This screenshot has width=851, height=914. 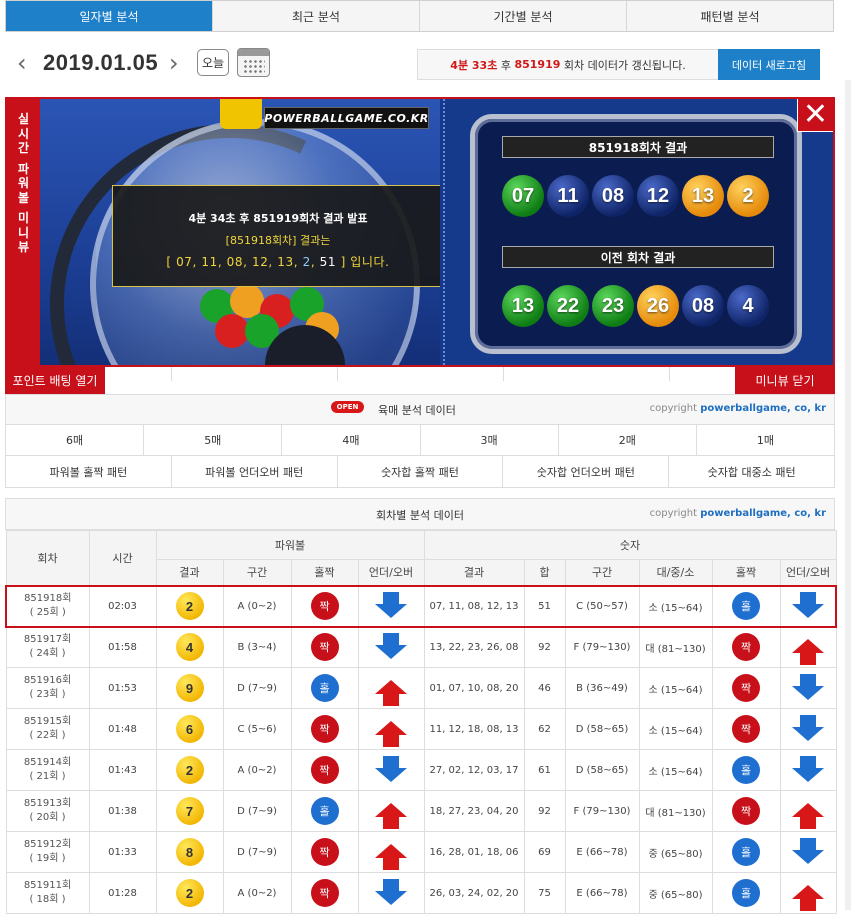 I want to click on time-cell: 01:43, so click(x=122, y=770).